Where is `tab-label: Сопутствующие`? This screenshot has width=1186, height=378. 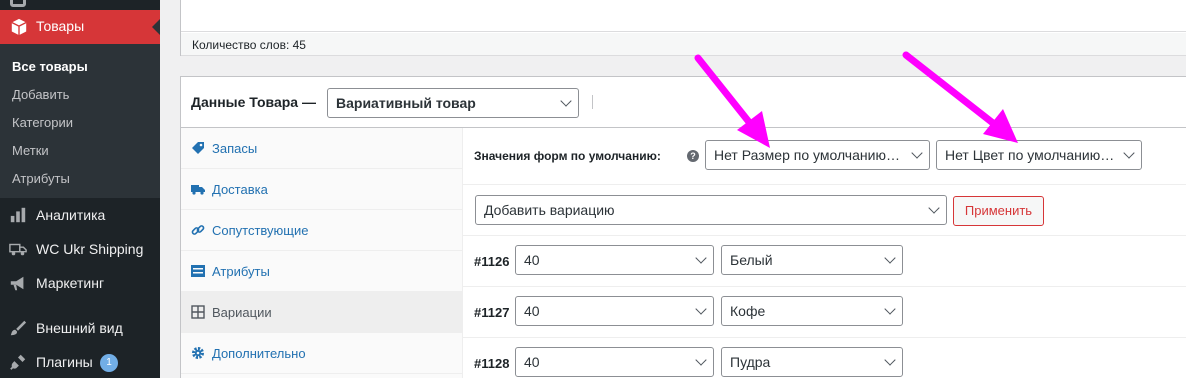
tab-label: Сопутствующие is located at coordinates (260, 230).